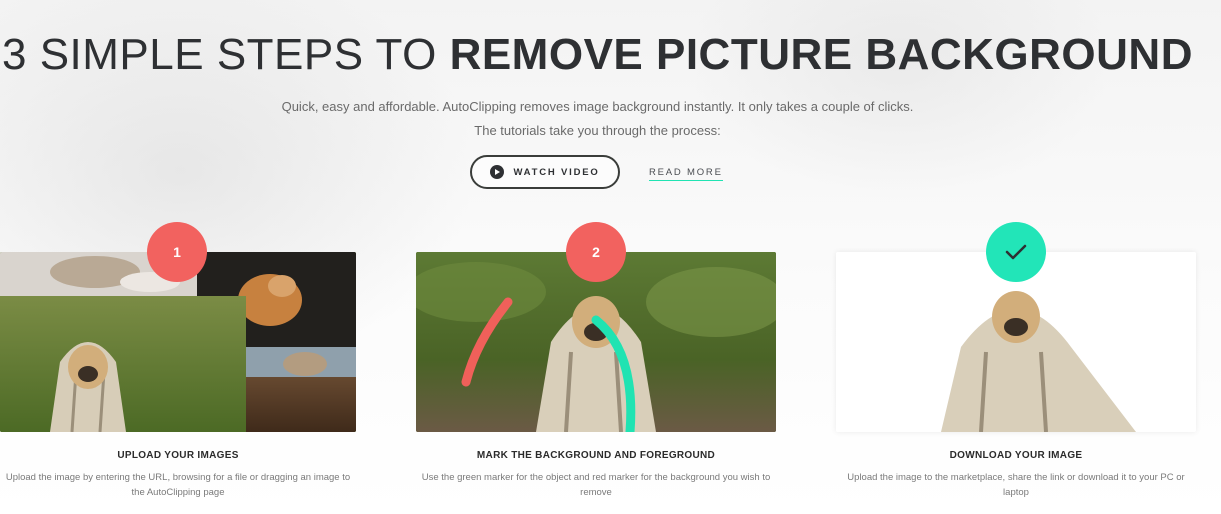 Image resolution: width=1221 pixels, height=514 pixels. What do you see at coordinates (821, 54) in the screenshot?
I see `title-bold-part: REMOVE PICTURE BACKGROUND` at bounding box center [821, 54].